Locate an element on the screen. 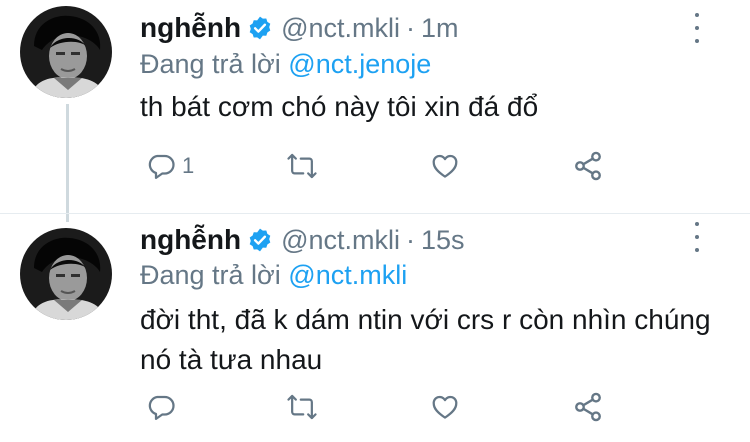 Image resolution: width=750 pixels, height=442 pixels. mention-link: @nct.jenoje is located at coordinates (359, 64).